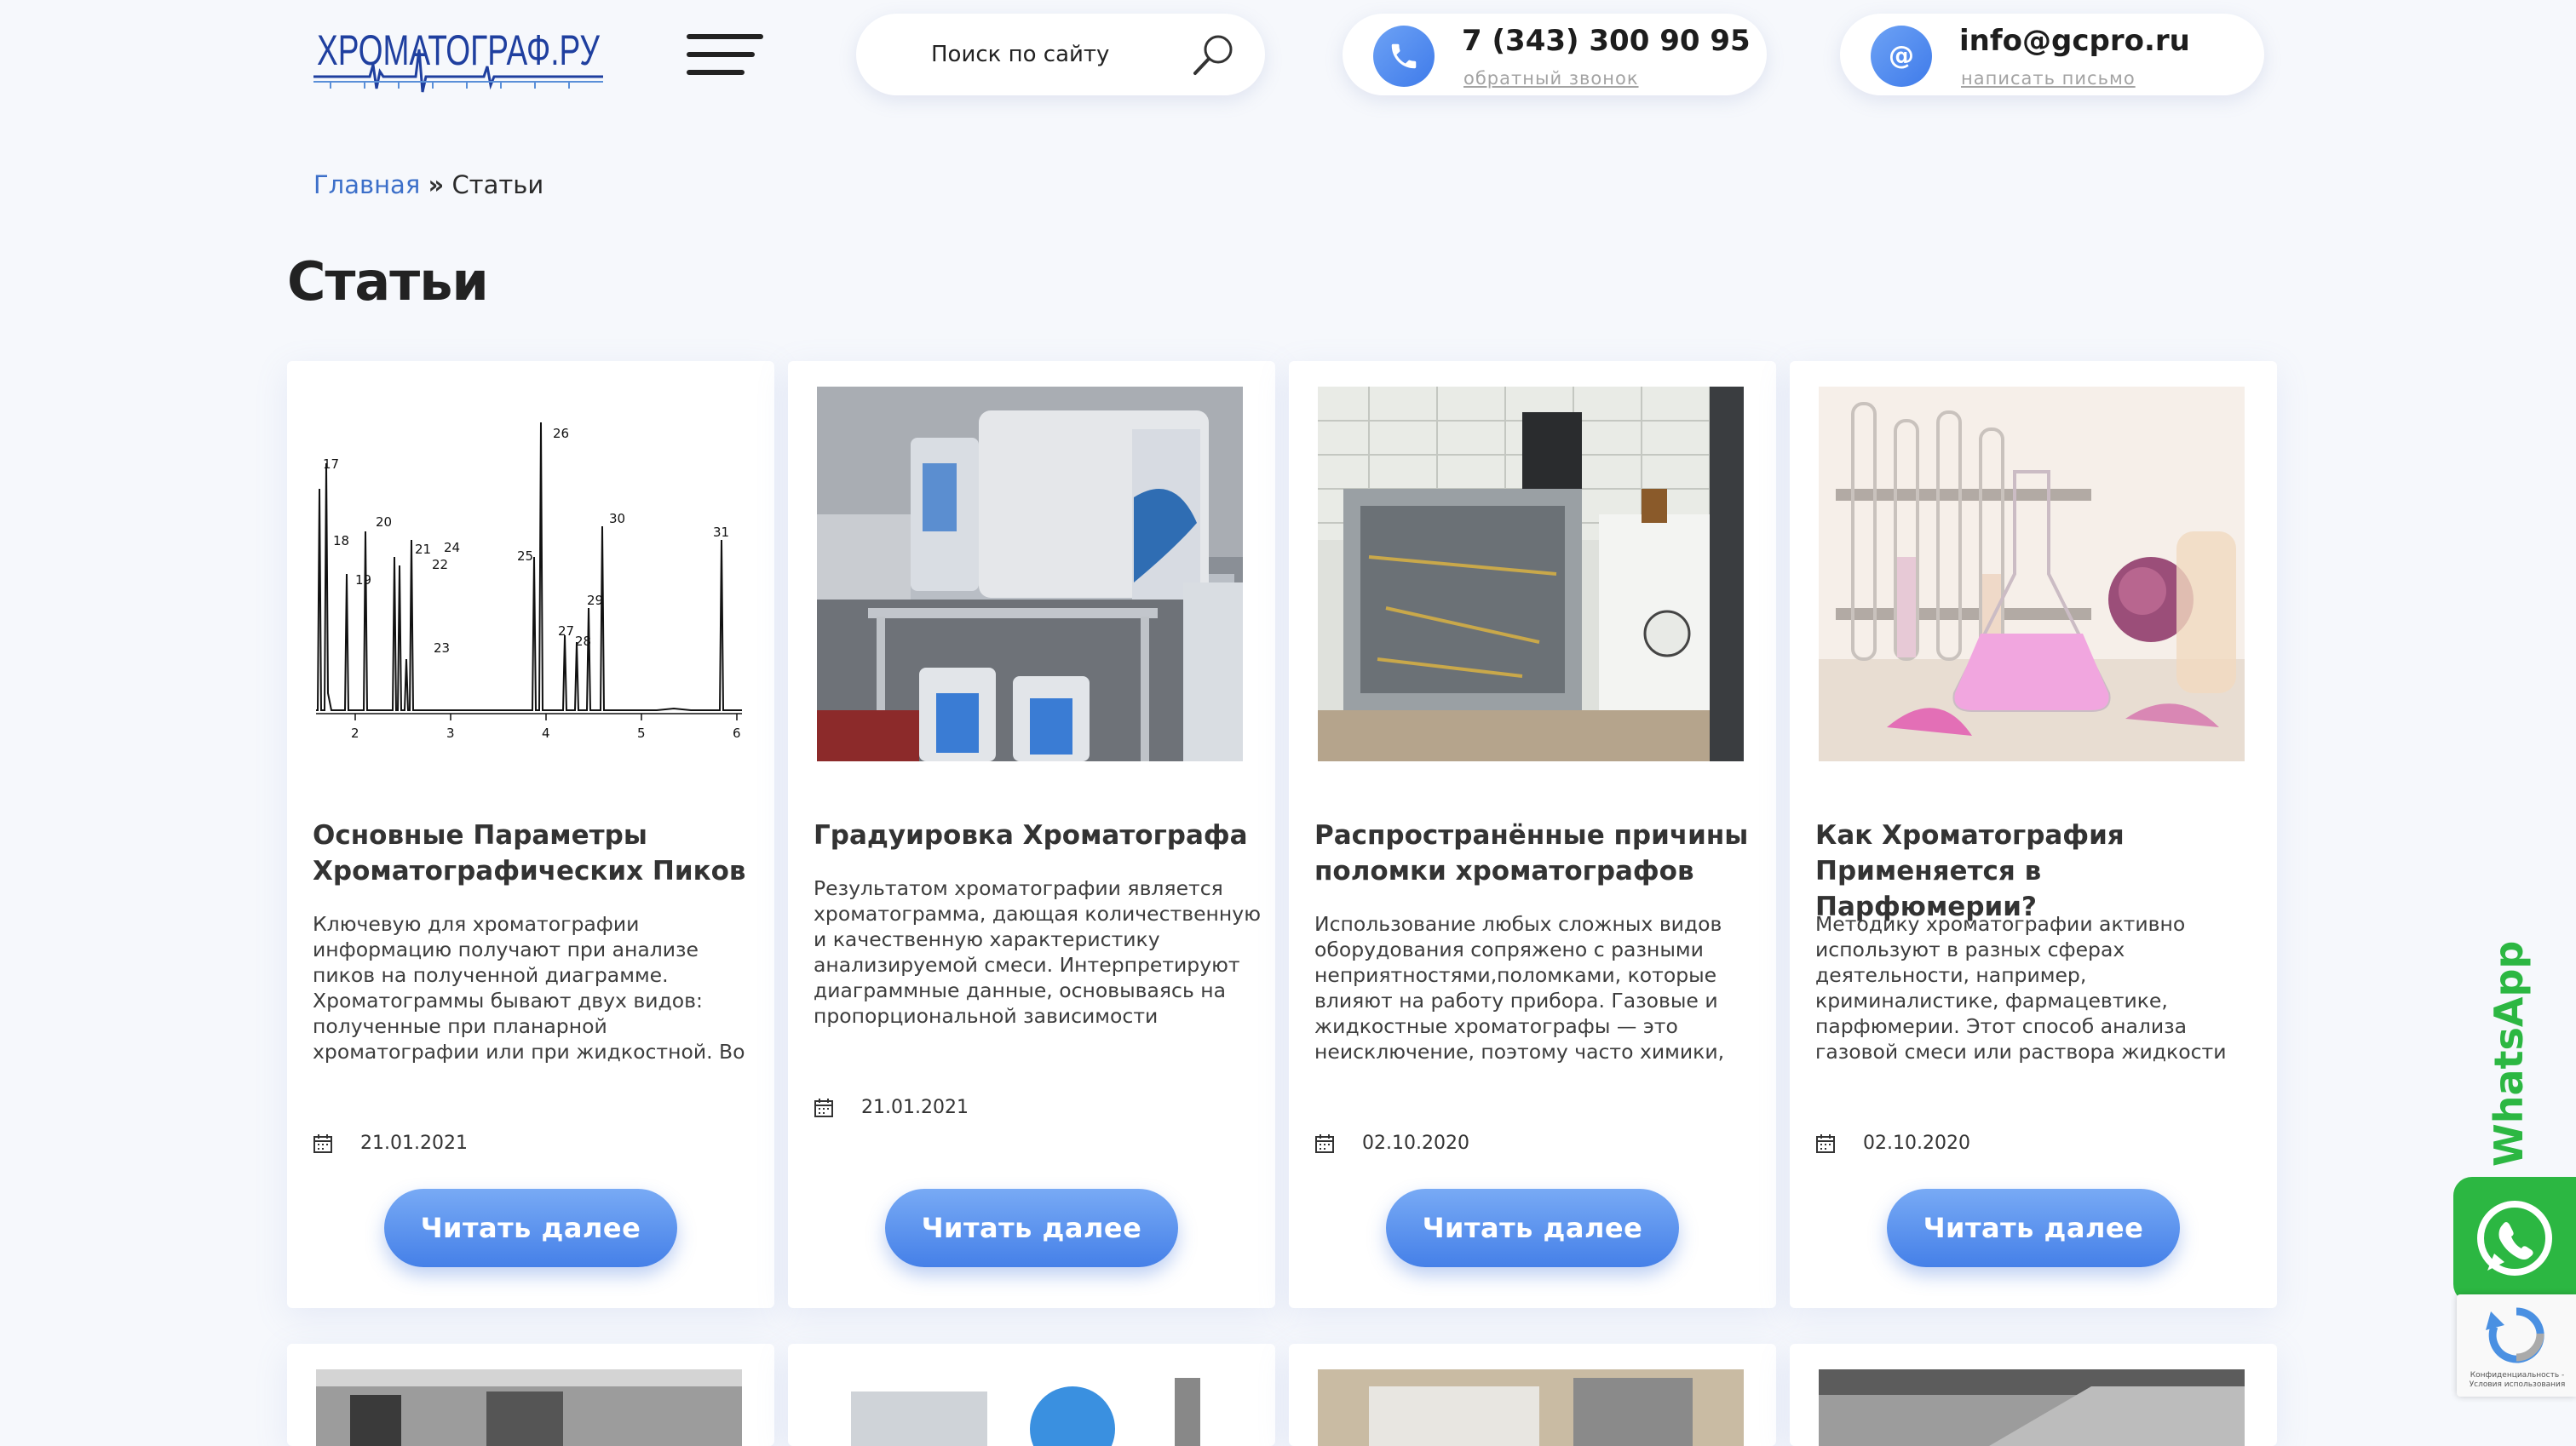 Image resolution: width=2576 pixels, height=1446 pixels. I want to click on perfume-photo, so click(2032, 574).